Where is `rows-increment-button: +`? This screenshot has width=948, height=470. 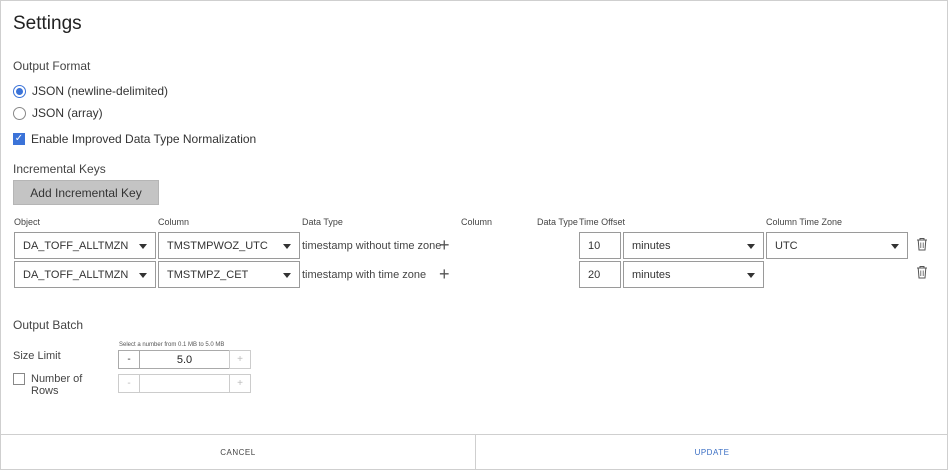 rows-increment-button: + is located at coordinates (240, 383).